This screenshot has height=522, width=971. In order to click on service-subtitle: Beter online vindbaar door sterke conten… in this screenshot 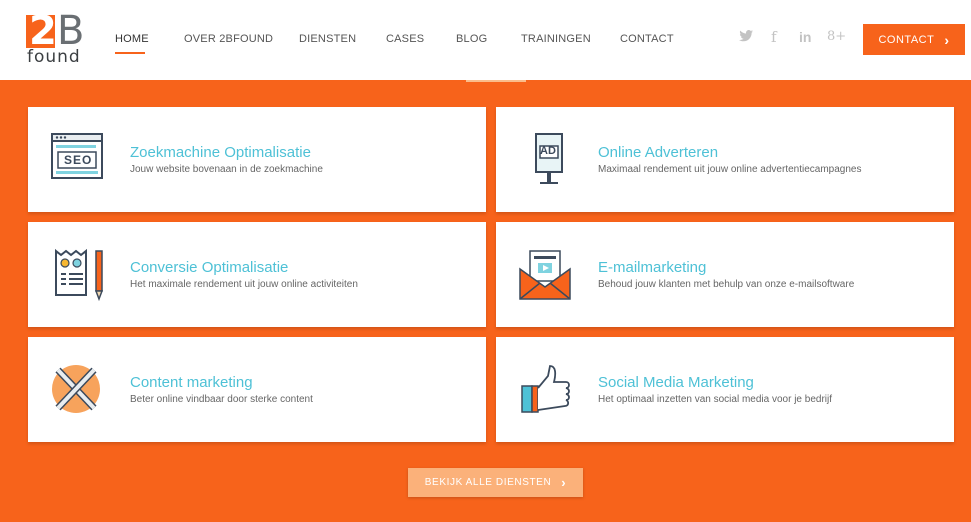, I will do `click(221, 399)`.